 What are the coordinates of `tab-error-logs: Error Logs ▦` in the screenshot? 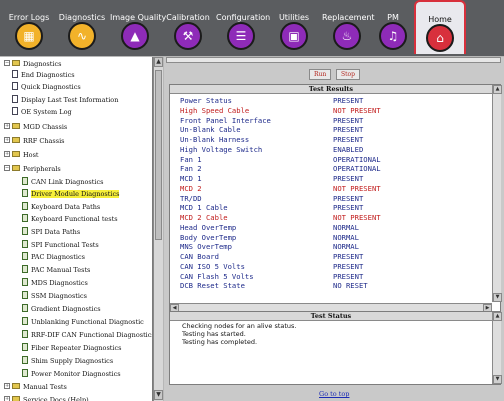 It's located at (29, 27).